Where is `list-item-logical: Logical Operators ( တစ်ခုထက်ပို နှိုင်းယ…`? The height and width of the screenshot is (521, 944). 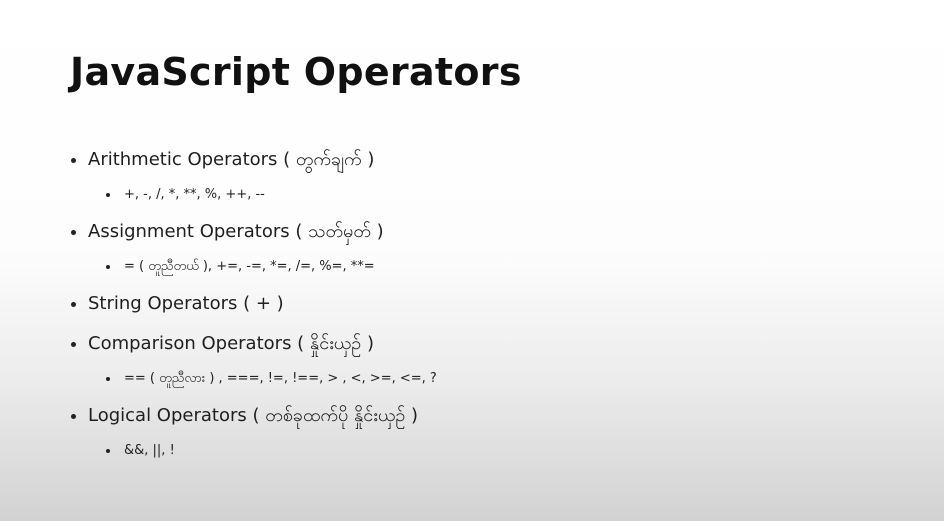
list-item-logical: Logical Operators ( တစ်ခုထက်ပို နှိုင်းယ… is located at coordinates (498, 432).